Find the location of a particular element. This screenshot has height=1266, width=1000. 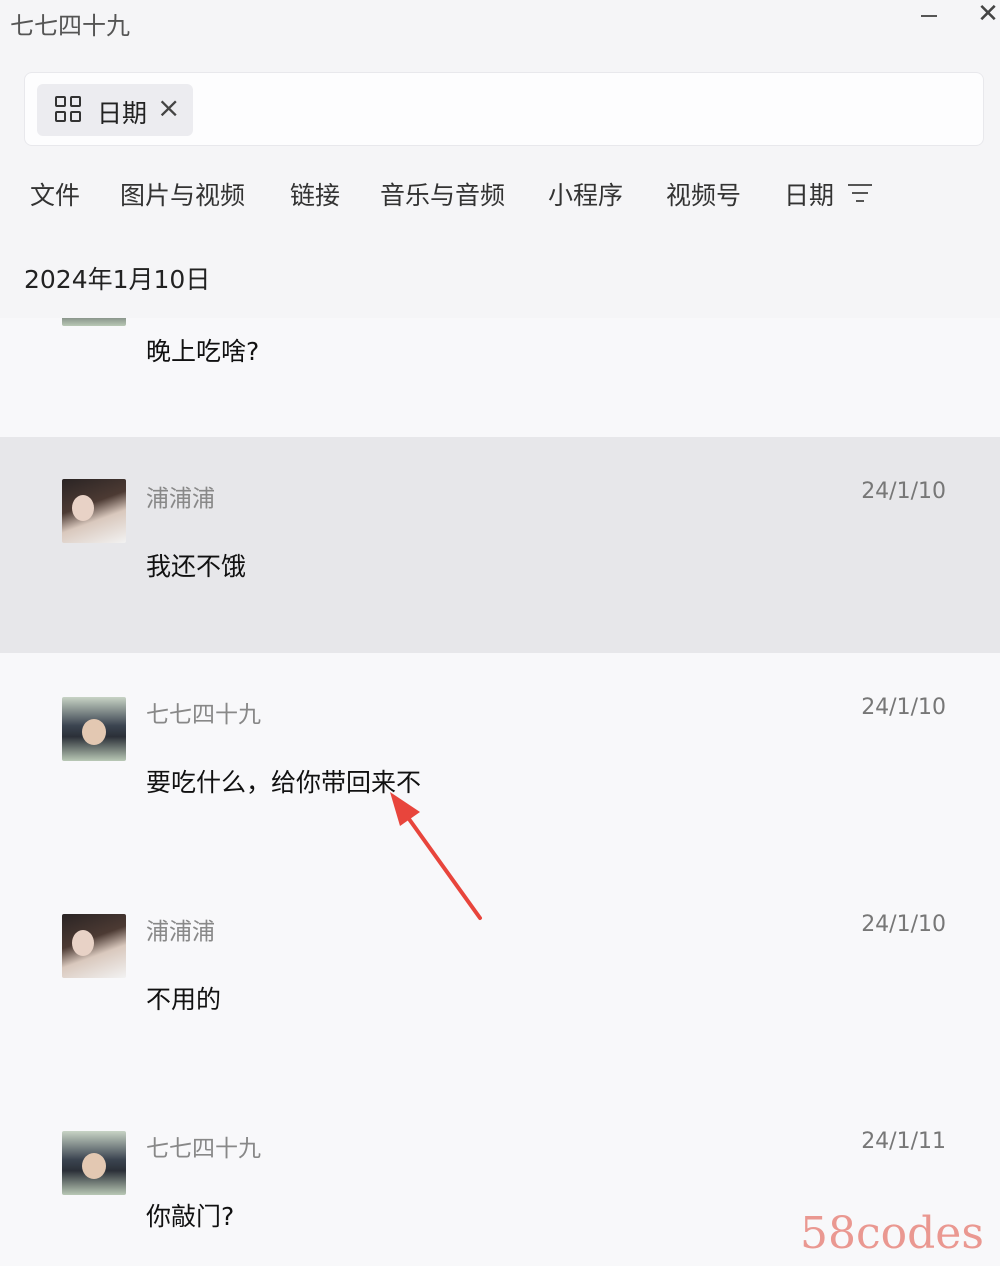

tab-channels: 视频号 is located at coordinates (703, 194).